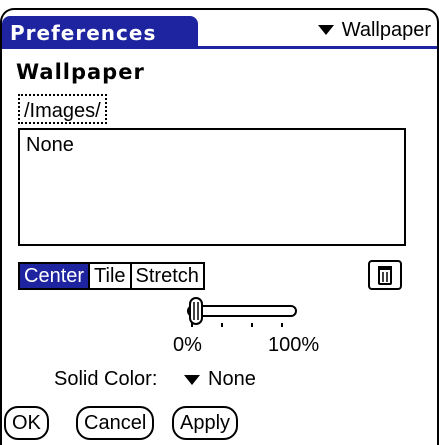  What do you see at coordinates (196, 311) in the screenshot?
I see `slider-thumb` at bounding box center [196, 311].